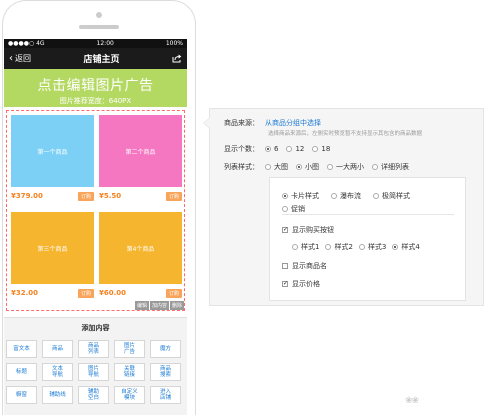 The height and width of the screenshot is (415, 488). I want to click on option-label: 促销, so click(298, 209).